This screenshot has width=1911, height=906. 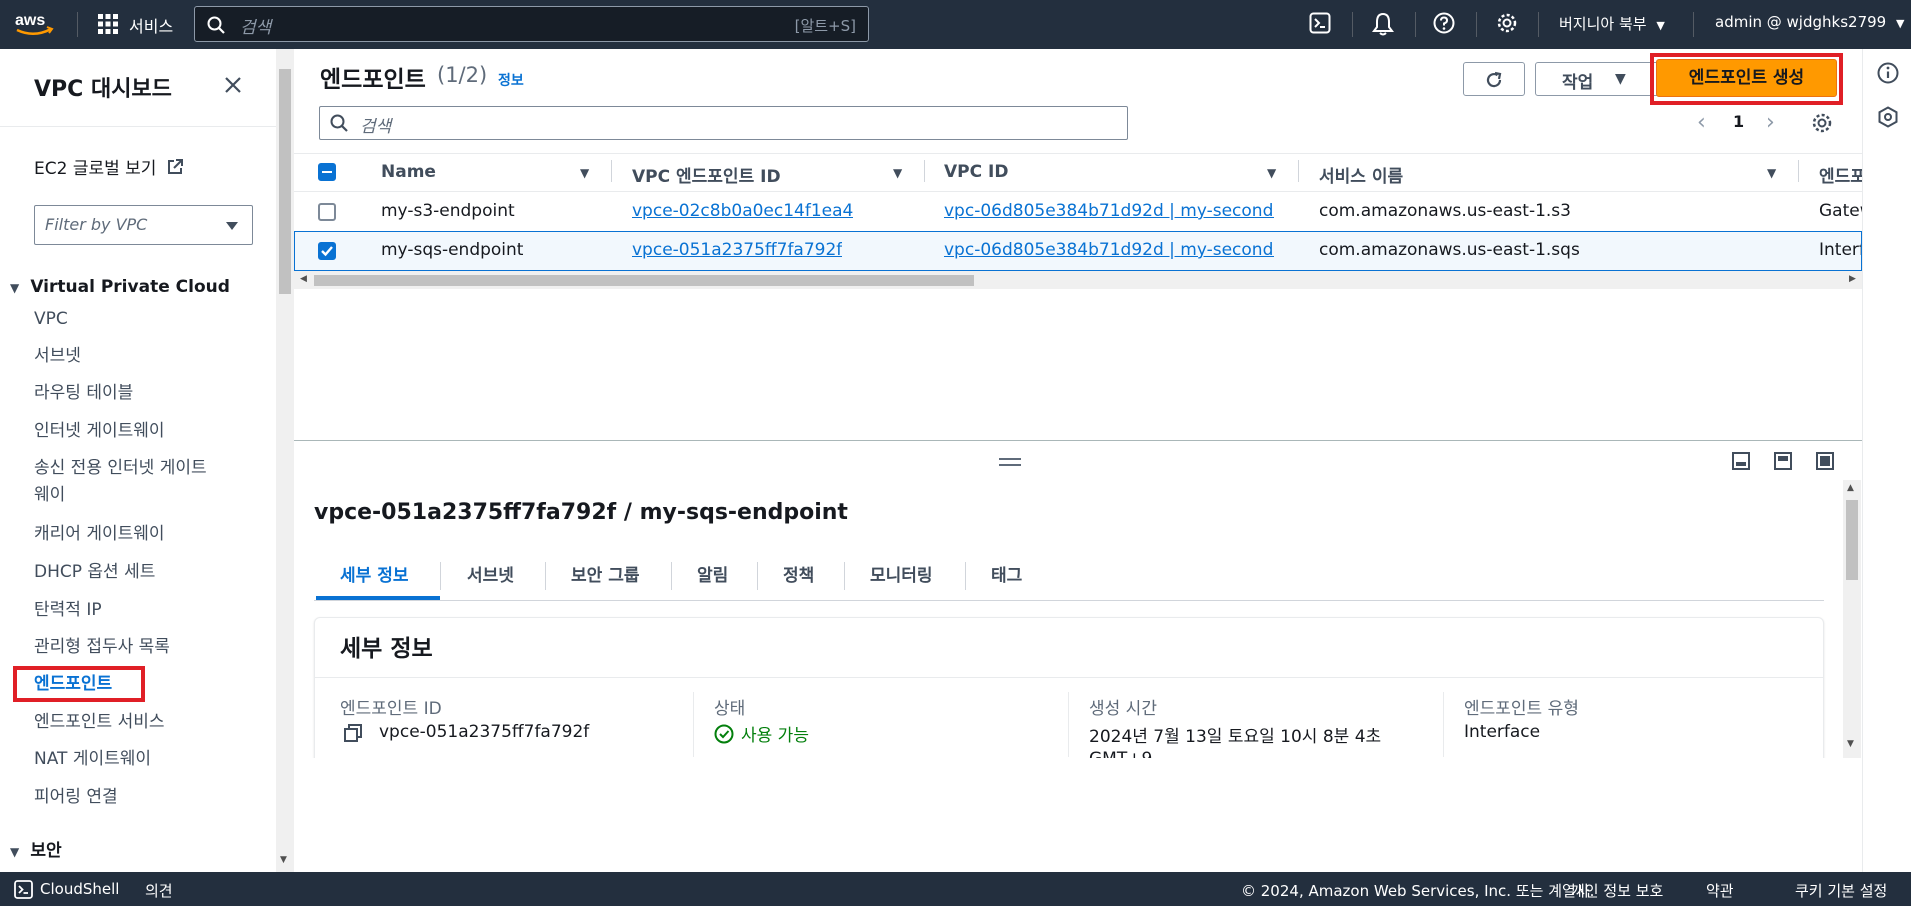 I want to click on tab-policy: 정책, so click(x=798, y=573).